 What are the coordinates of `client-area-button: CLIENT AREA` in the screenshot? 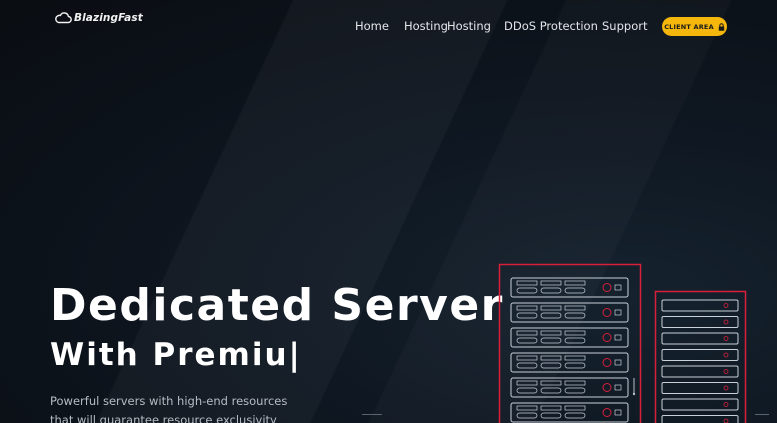 It's located at (694, 26).